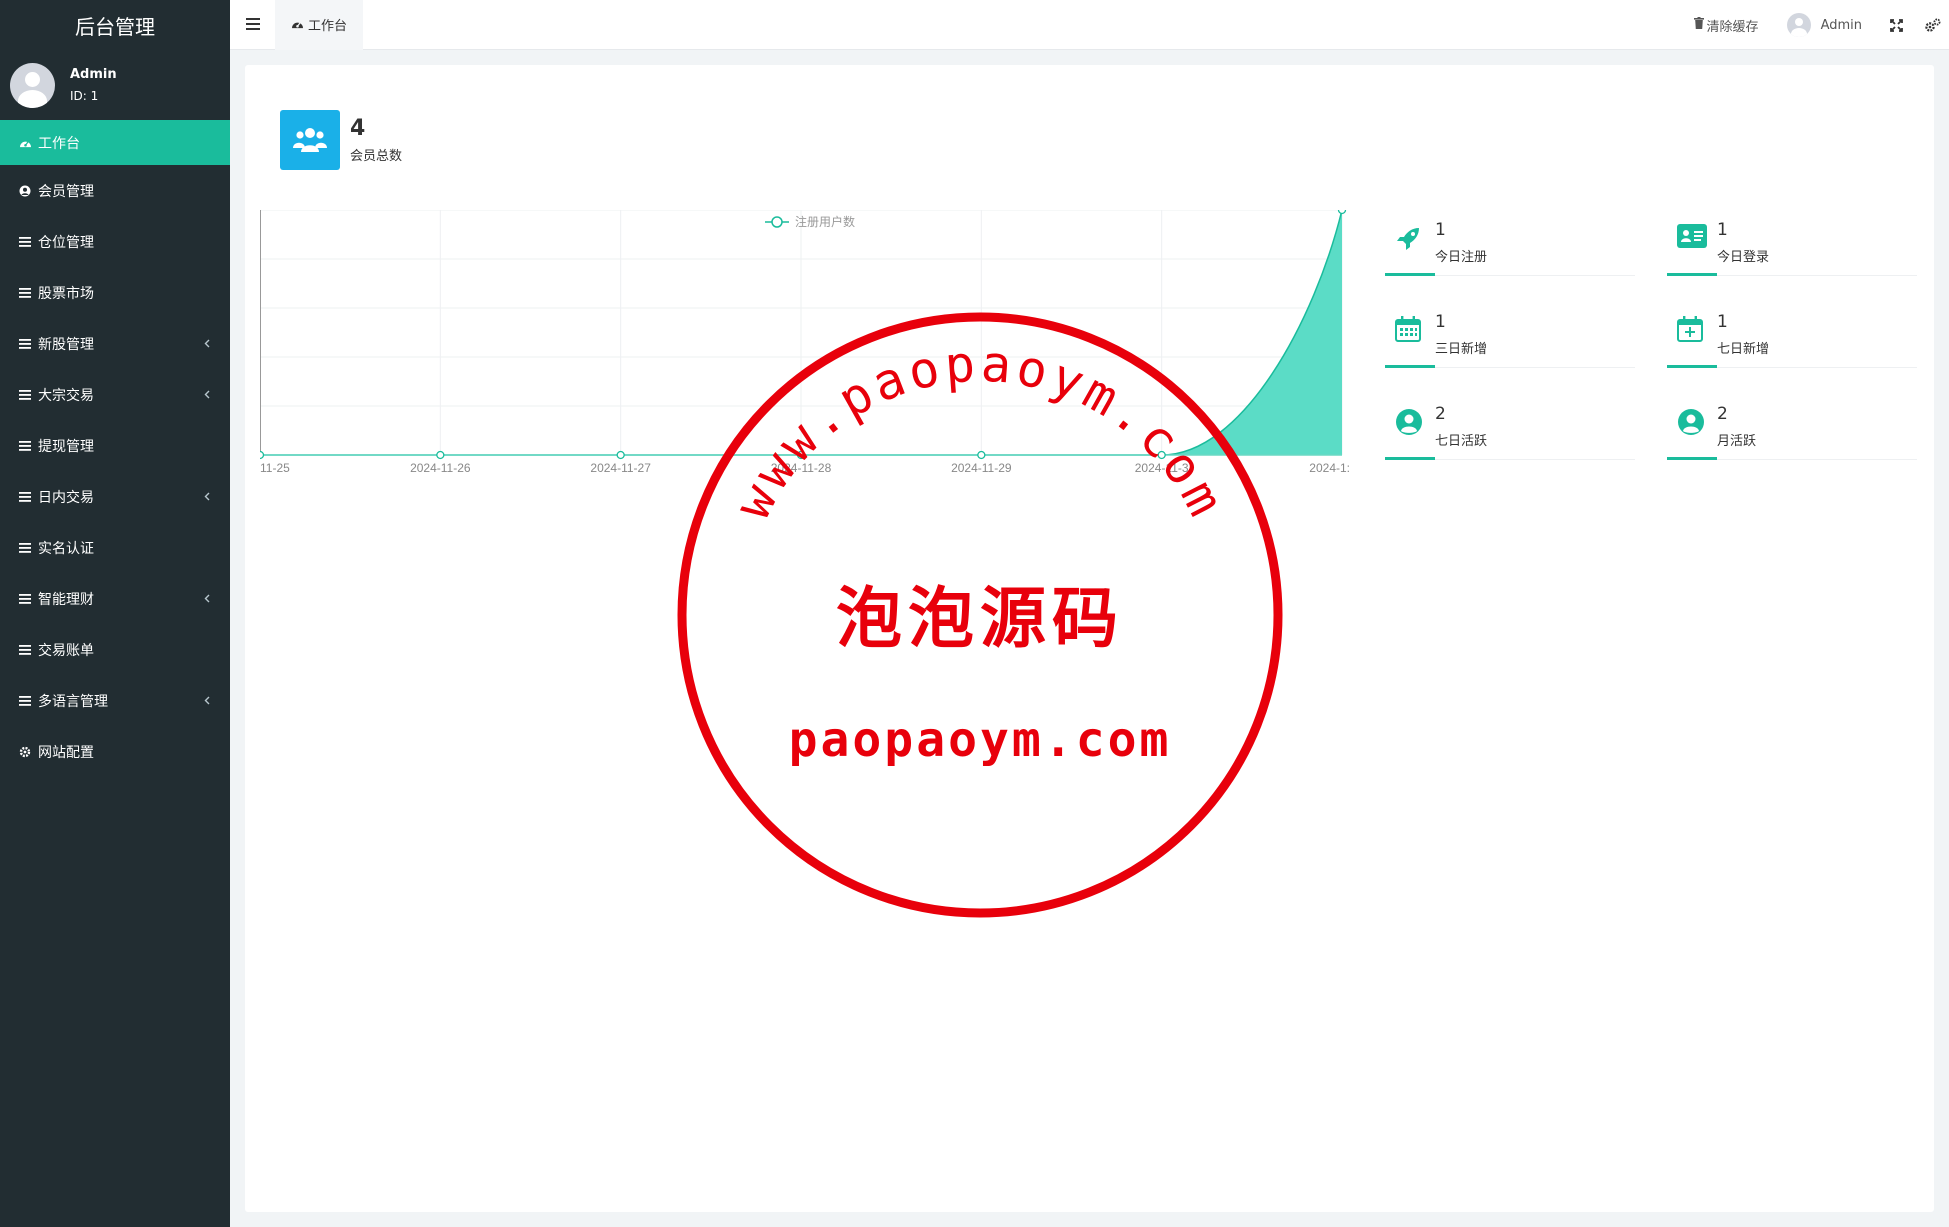 The image size is (1949, 1227). What do you see at coordinates (310, 140) in the screenshot?
I see `users-icon` at bounding box center [310, 140].